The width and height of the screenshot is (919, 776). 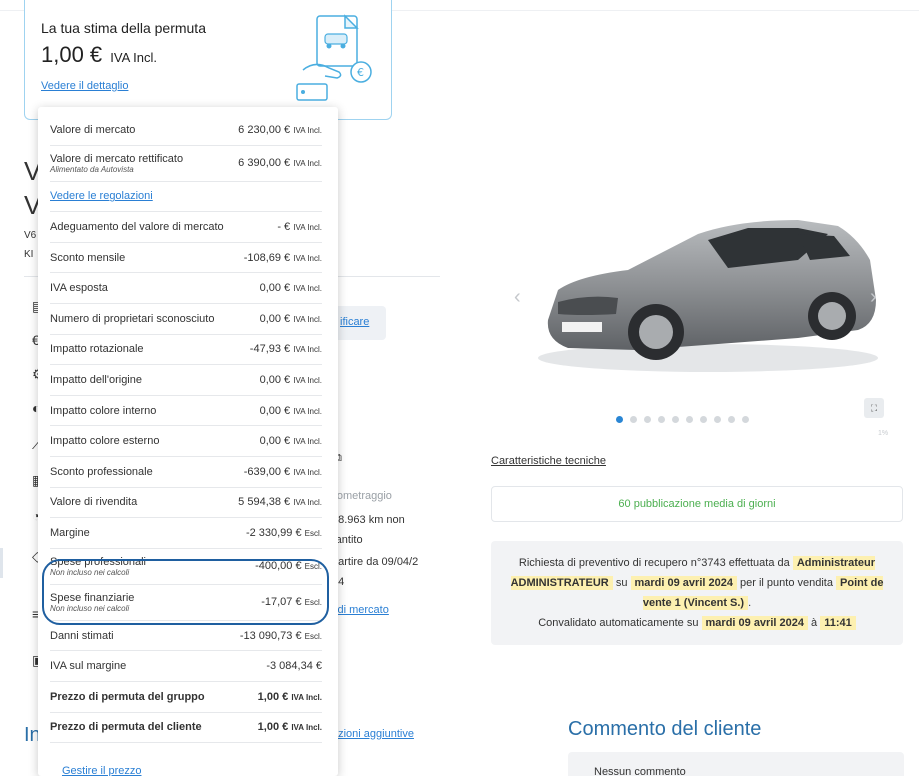 I want to click on price-detail-label: Prezzo di permuta del cliente, so click(x=154, y=727).